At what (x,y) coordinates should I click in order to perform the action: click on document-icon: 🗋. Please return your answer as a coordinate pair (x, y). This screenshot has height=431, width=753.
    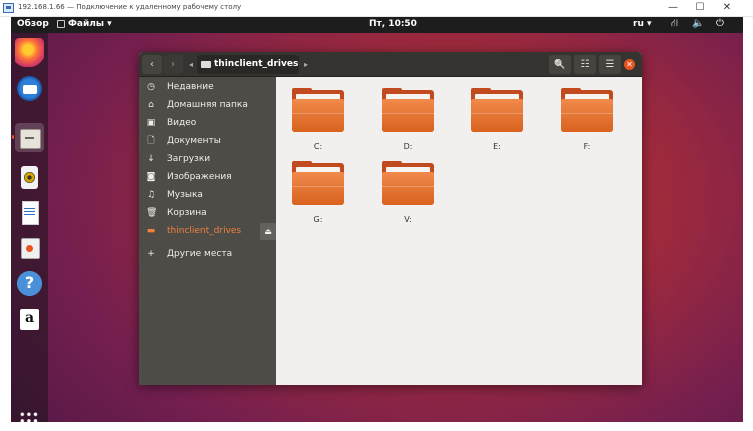
    Looking at the image, I should click on (151, 141).